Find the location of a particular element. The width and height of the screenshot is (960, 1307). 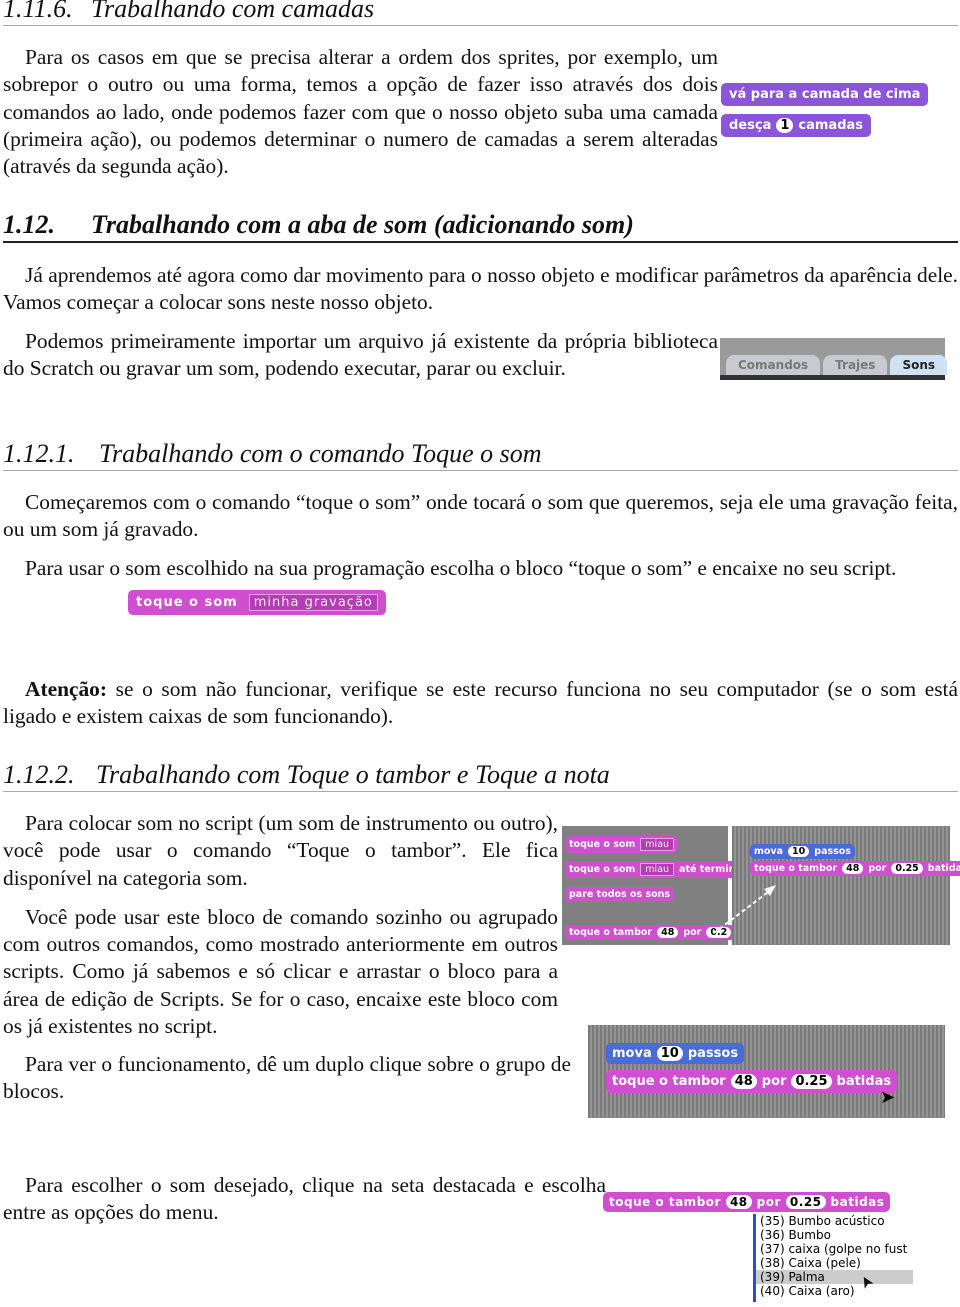

heading-1-11-6: 1.11.6. Trabalhando com camadas is located at coordinates (188, 12).